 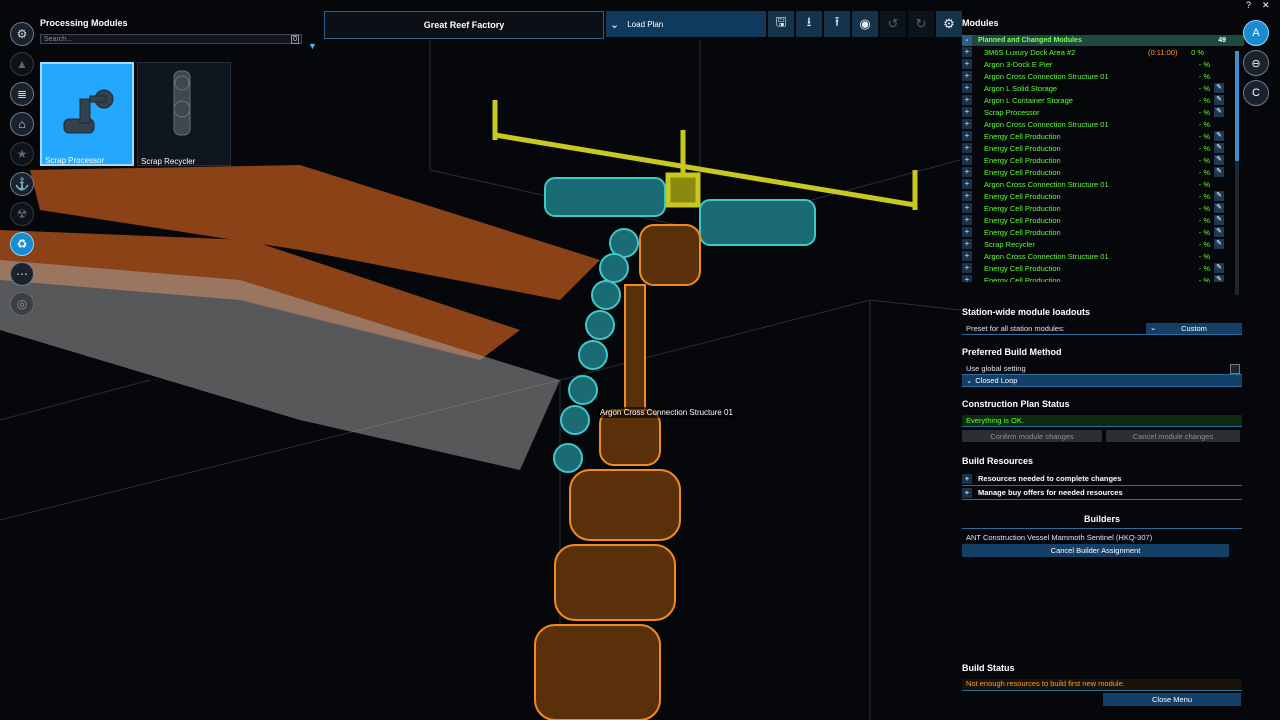 What do you see at coordinates (1102, 479) in the screenshot?
I see `resources-needed-expander: + Resources needed to complete changes` at bounding box center [1102, 479].